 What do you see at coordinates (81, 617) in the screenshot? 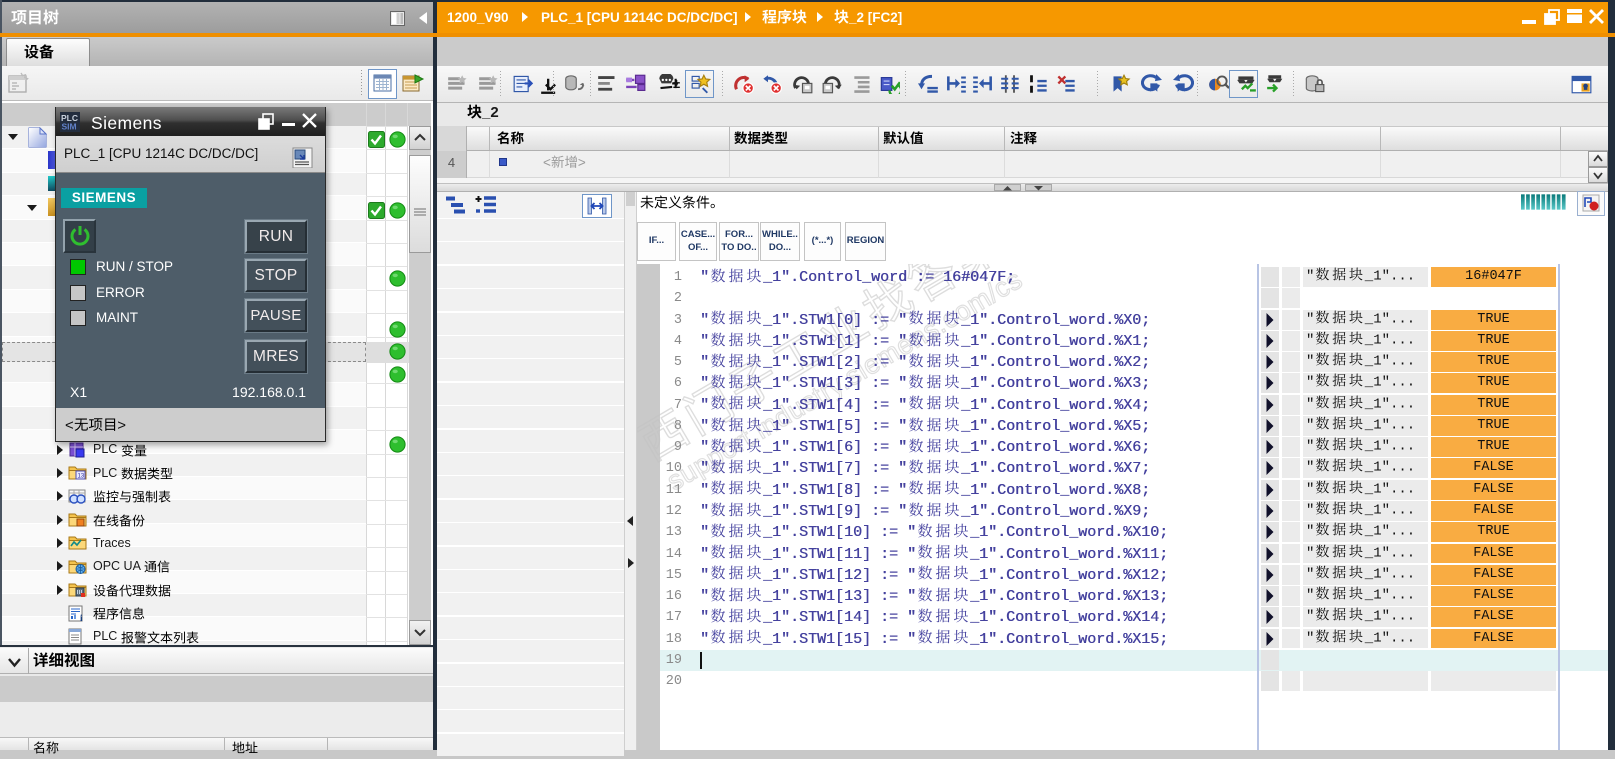
I see `svg-text: i` at bounding box center [81, 617].